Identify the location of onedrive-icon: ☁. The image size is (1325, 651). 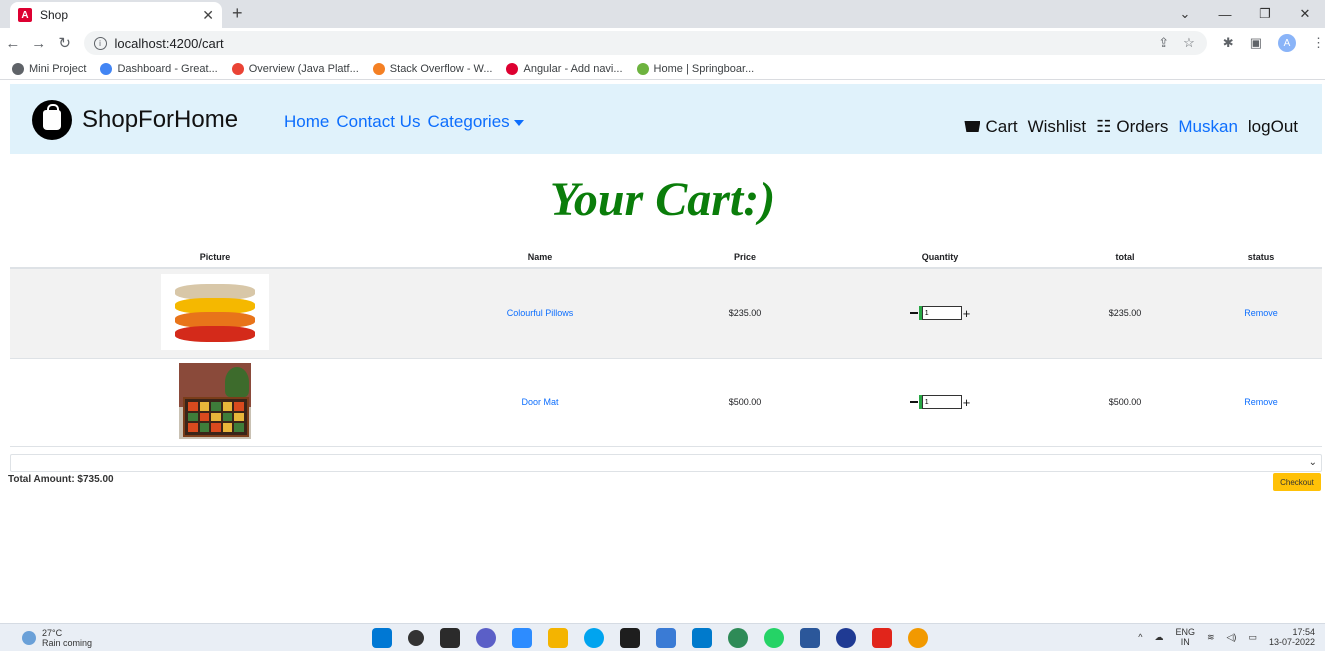
(1158, 637).